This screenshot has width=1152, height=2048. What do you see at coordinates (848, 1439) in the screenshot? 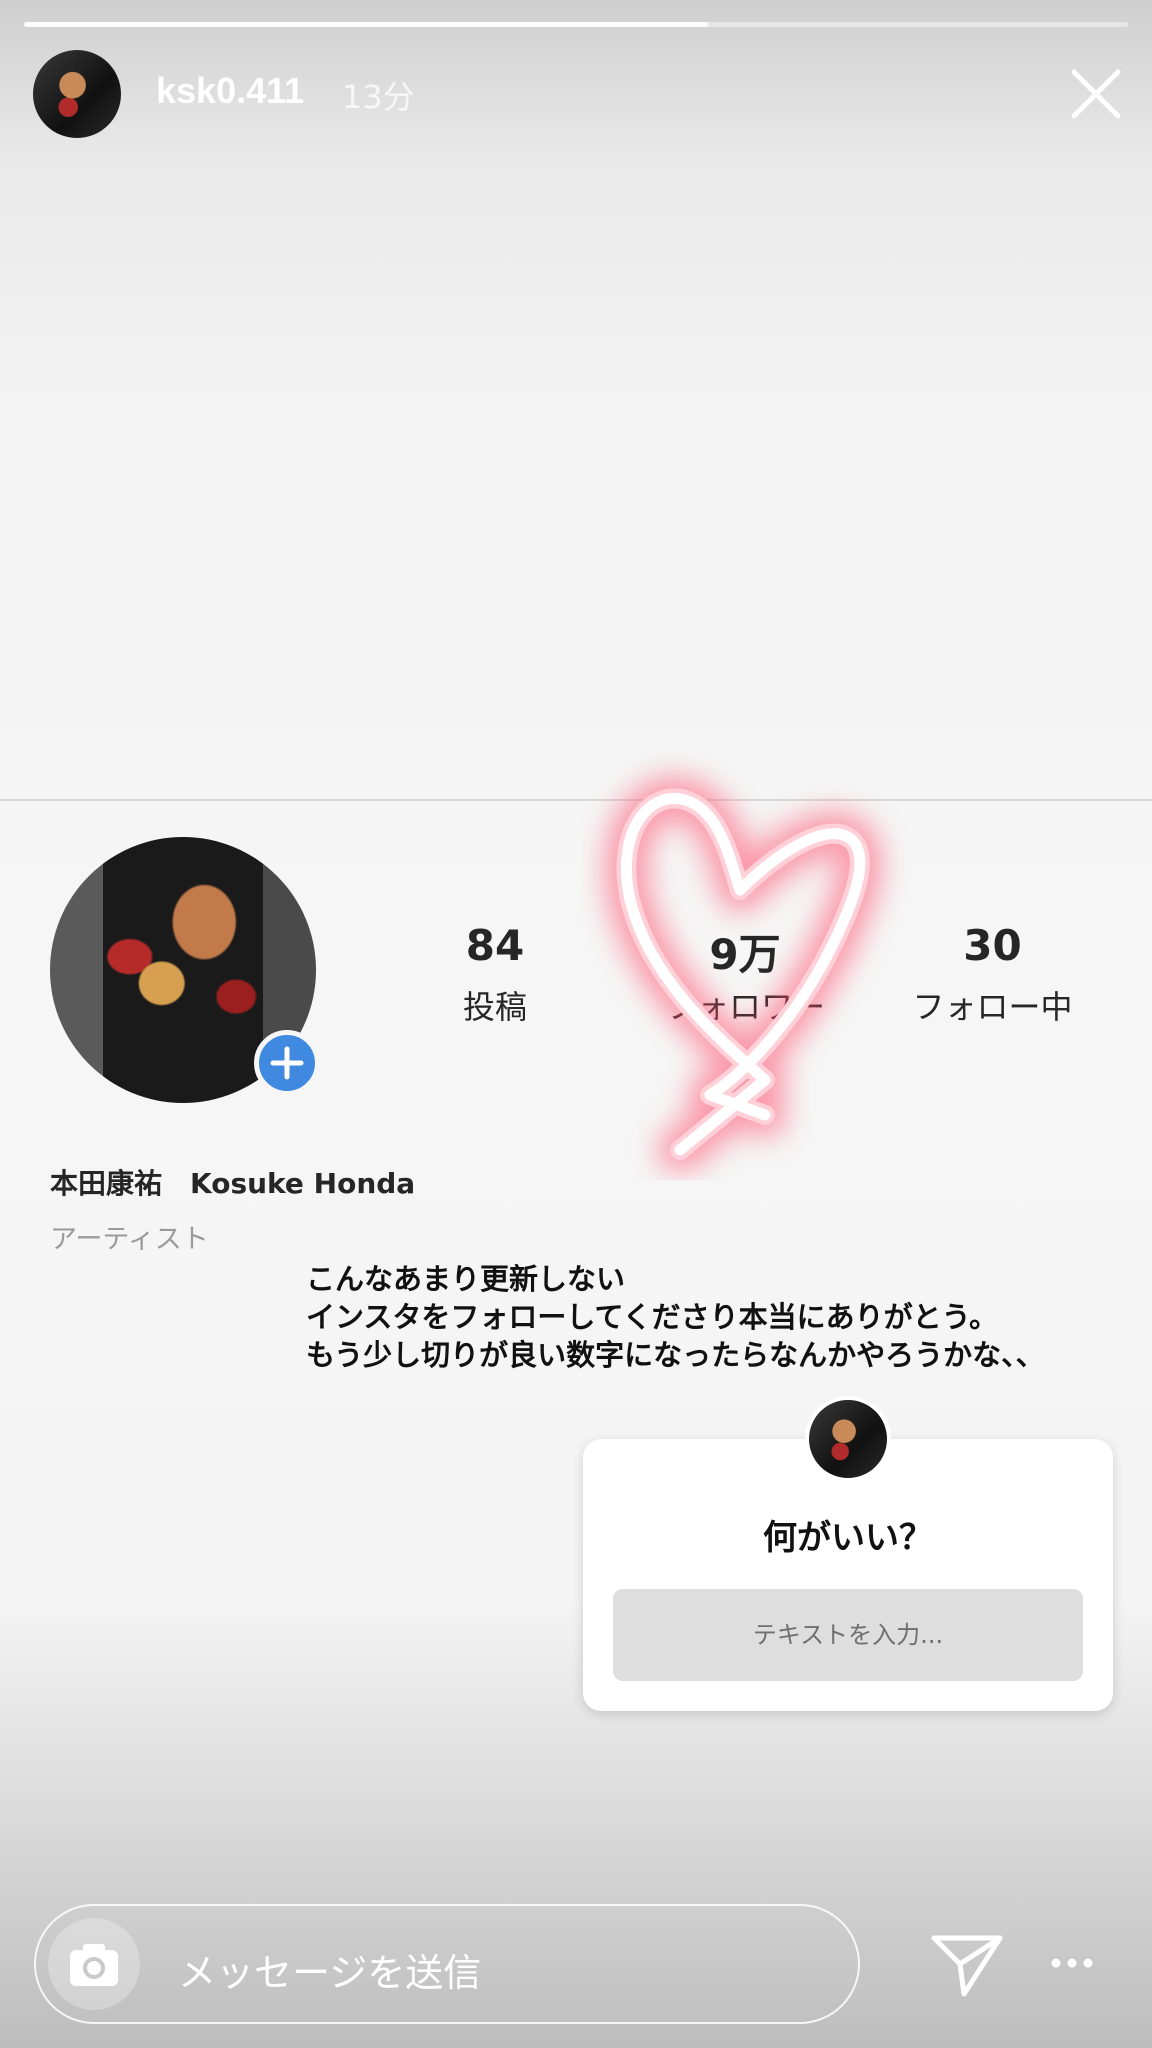
I see `sticker-avatar` at bounding box center [848, 1439].